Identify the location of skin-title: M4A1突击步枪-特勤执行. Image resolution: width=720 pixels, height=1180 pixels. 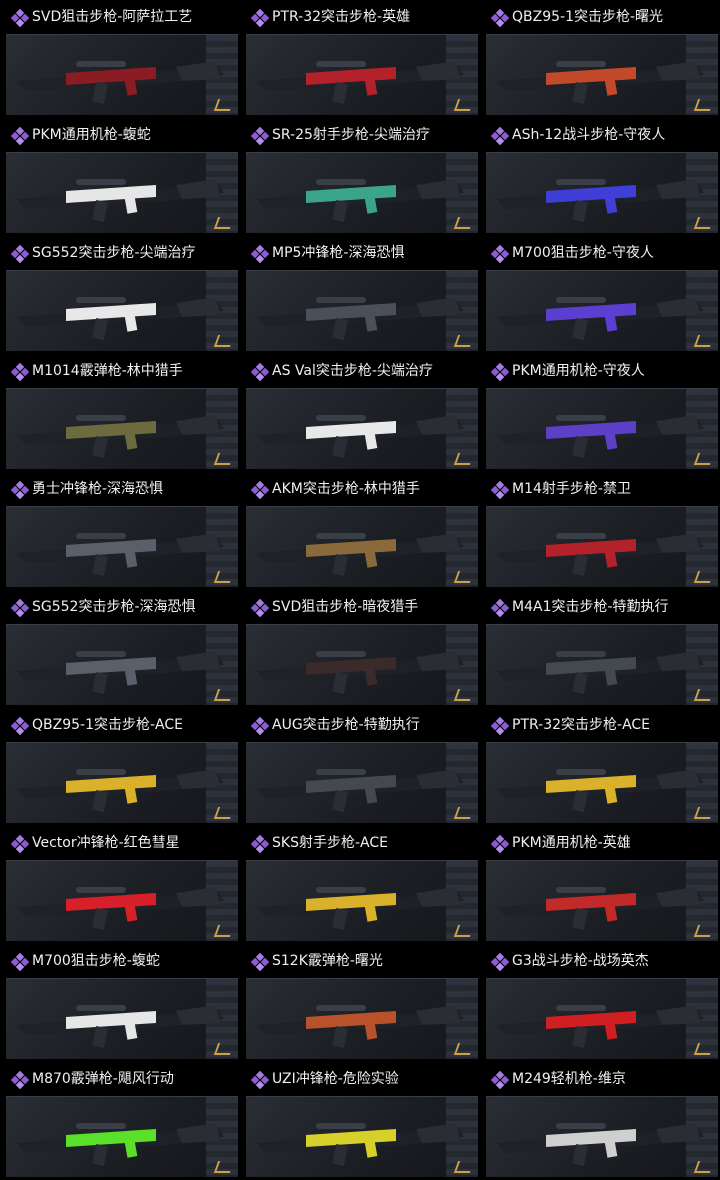
(590, 607).